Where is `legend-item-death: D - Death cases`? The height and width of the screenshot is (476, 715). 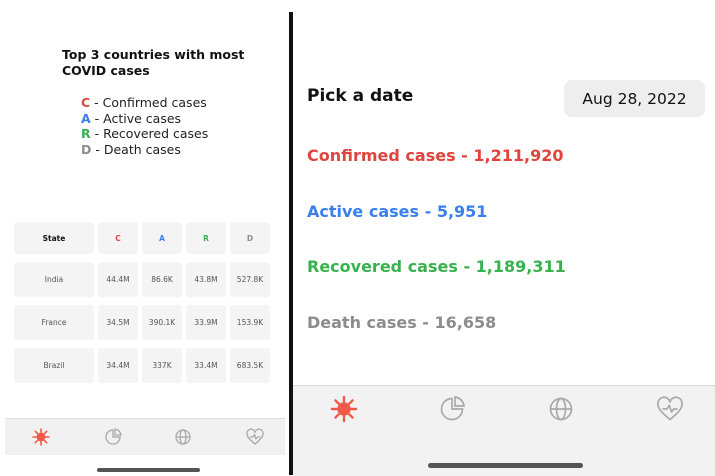 legend-item-death: D - Death cases is located at coordinates (144, 150).